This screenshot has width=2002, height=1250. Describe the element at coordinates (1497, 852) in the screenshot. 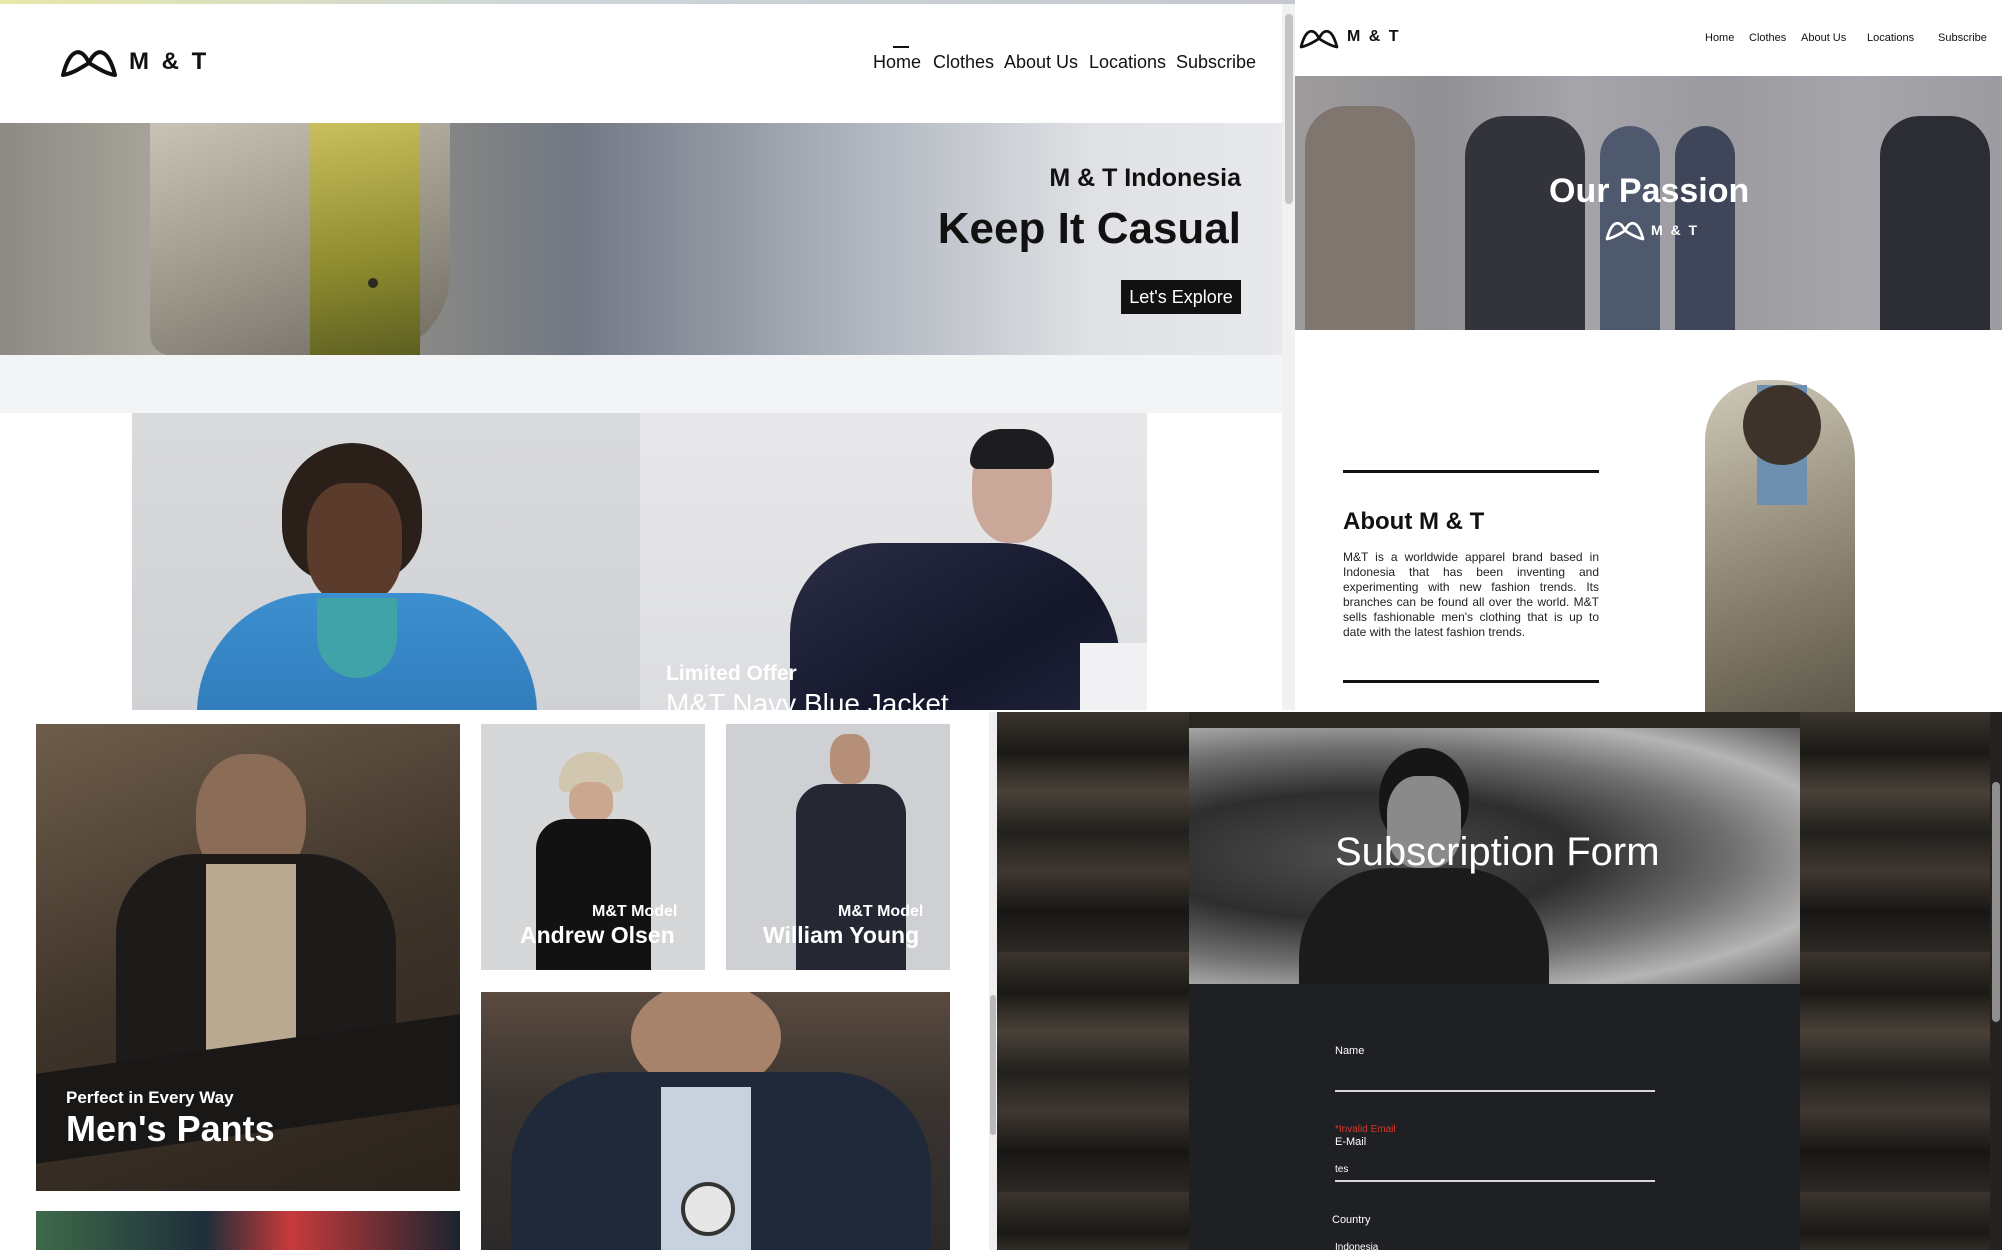

I see `subscription-title: Subscription Form` at that location.